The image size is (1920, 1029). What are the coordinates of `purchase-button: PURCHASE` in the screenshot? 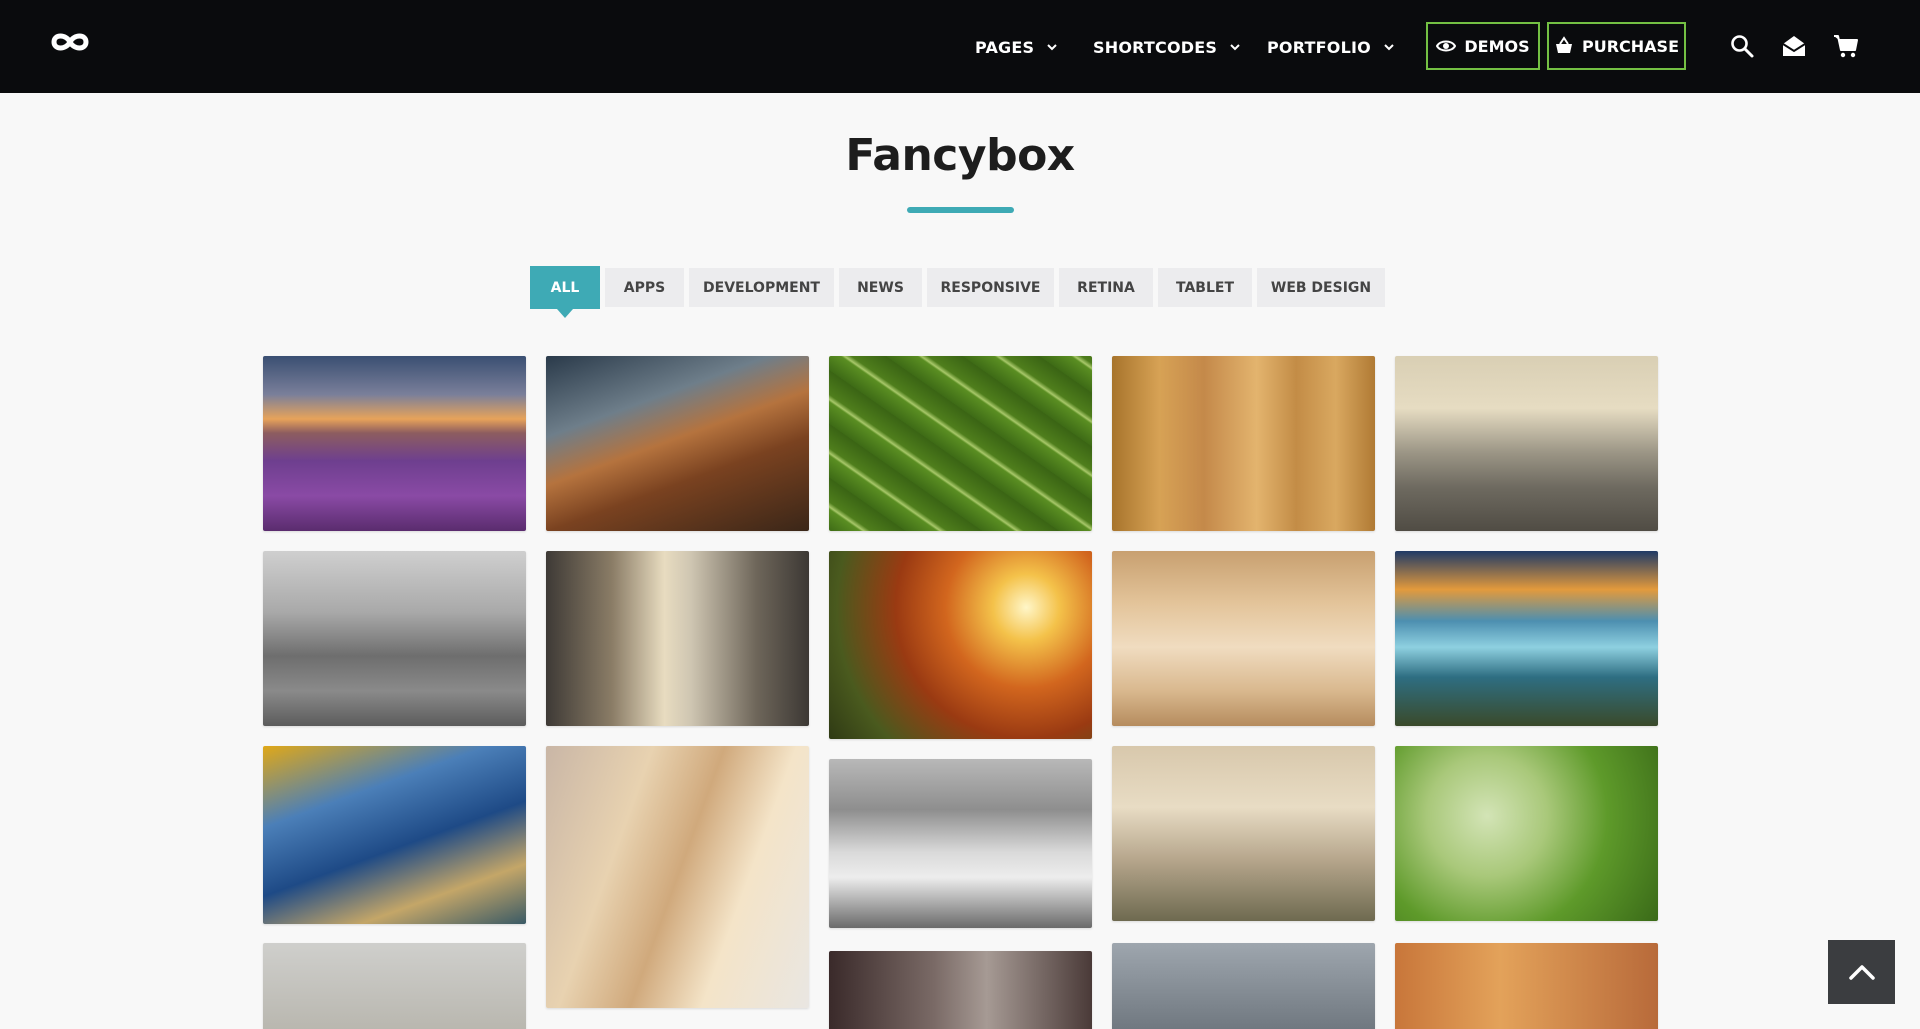 It's located at (1616, 46).